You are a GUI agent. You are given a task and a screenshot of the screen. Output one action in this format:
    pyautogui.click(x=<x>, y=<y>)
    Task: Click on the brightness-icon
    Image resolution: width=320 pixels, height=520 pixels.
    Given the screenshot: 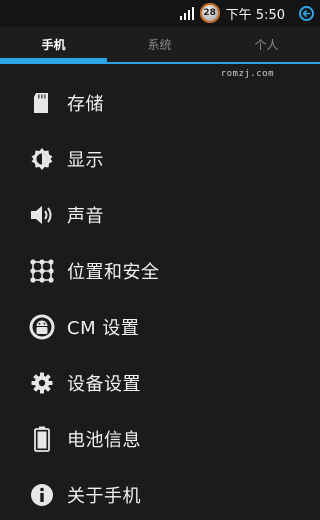 What is the action you would take?
    pyautogui.click(x=42, y=159)
    